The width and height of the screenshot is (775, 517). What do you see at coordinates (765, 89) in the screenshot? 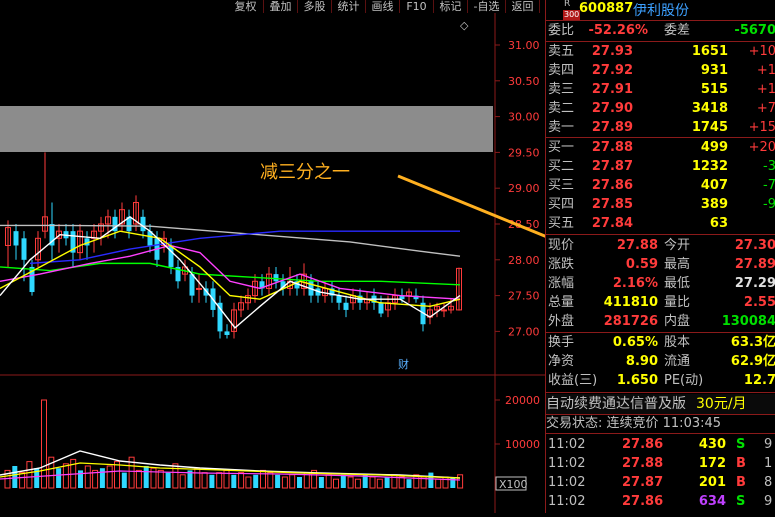
I see `ask-change: +1` at bounding box center [765, 89].